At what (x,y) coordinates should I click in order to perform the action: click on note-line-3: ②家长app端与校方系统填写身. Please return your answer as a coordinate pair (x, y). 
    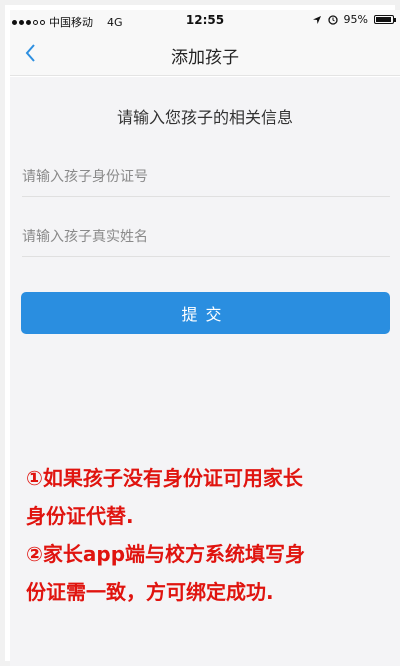
    Looking at the image, I should click on (166, 554).